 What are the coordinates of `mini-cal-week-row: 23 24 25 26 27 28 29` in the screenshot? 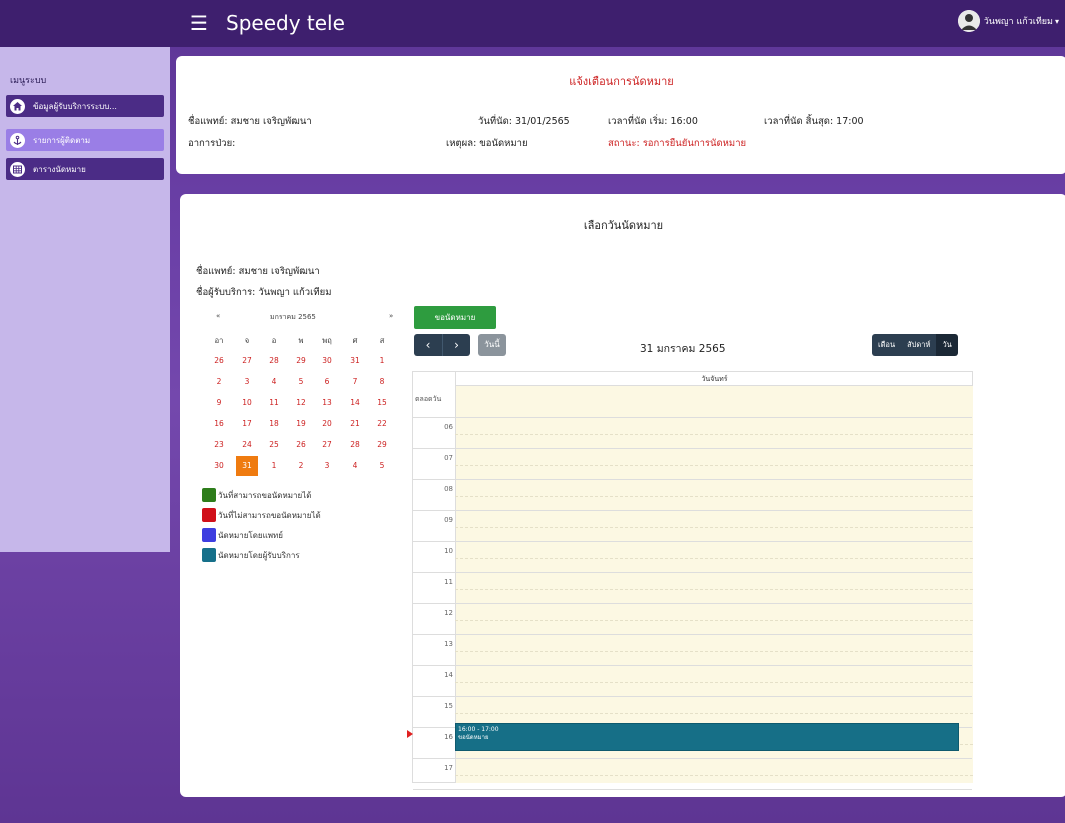 It's located at (302, 445).